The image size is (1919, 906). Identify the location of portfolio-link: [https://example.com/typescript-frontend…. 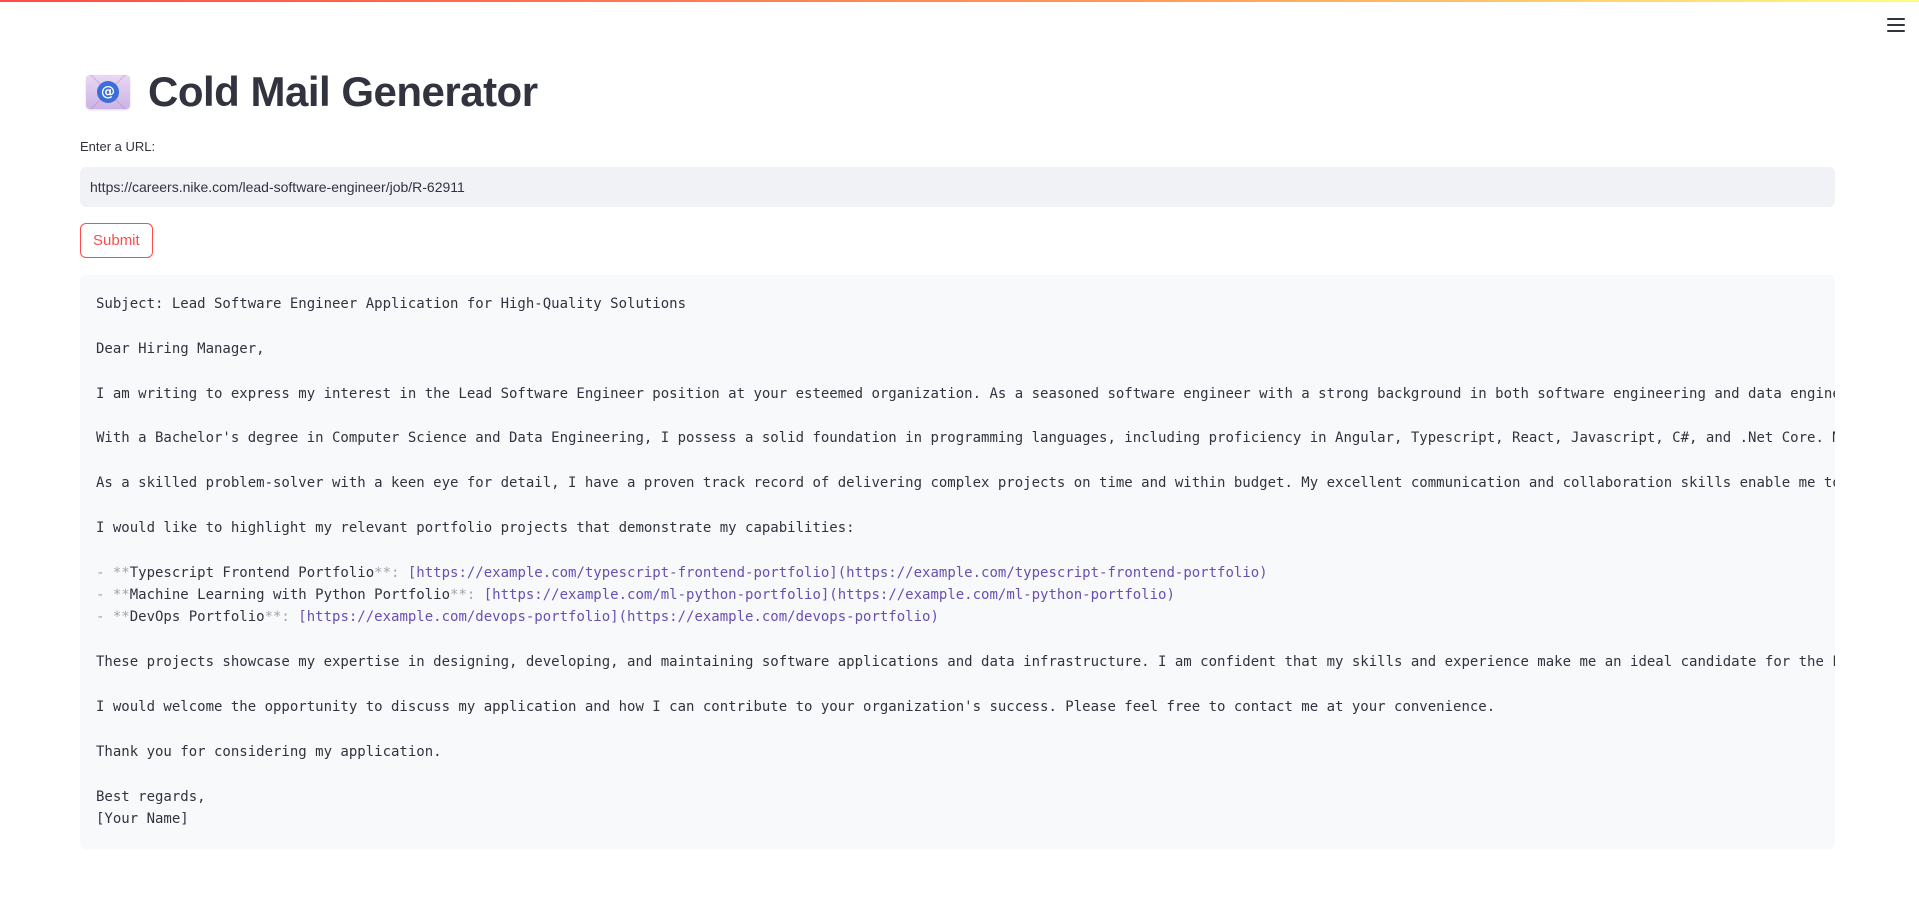
(838, 573).